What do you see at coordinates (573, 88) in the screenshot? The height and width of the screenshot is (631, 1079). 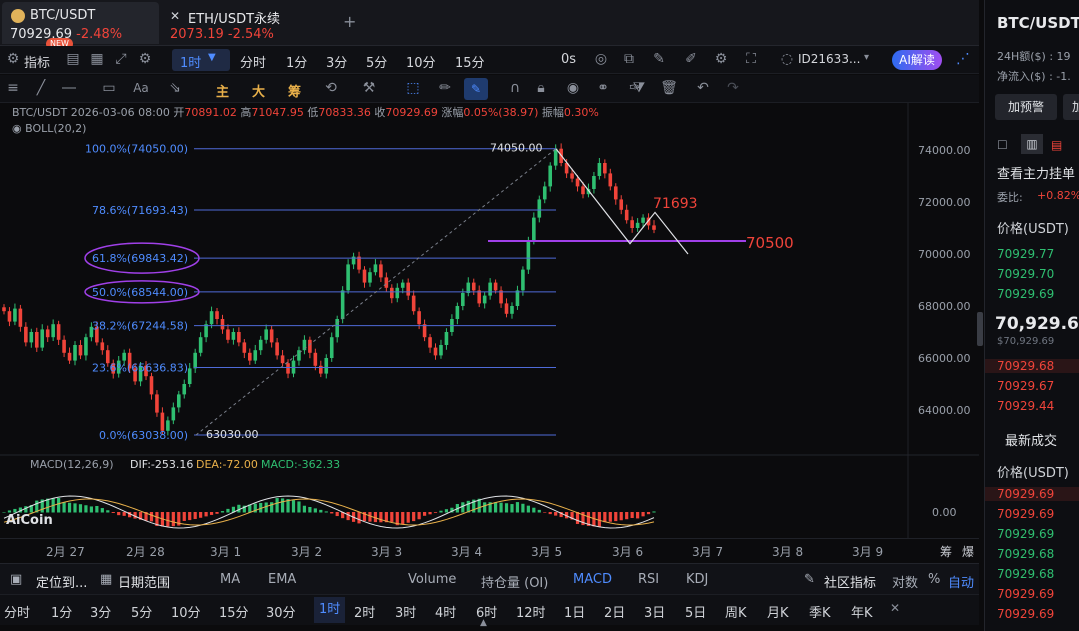 I see `eye-icon: ◉` at bounding box center [573, 88].